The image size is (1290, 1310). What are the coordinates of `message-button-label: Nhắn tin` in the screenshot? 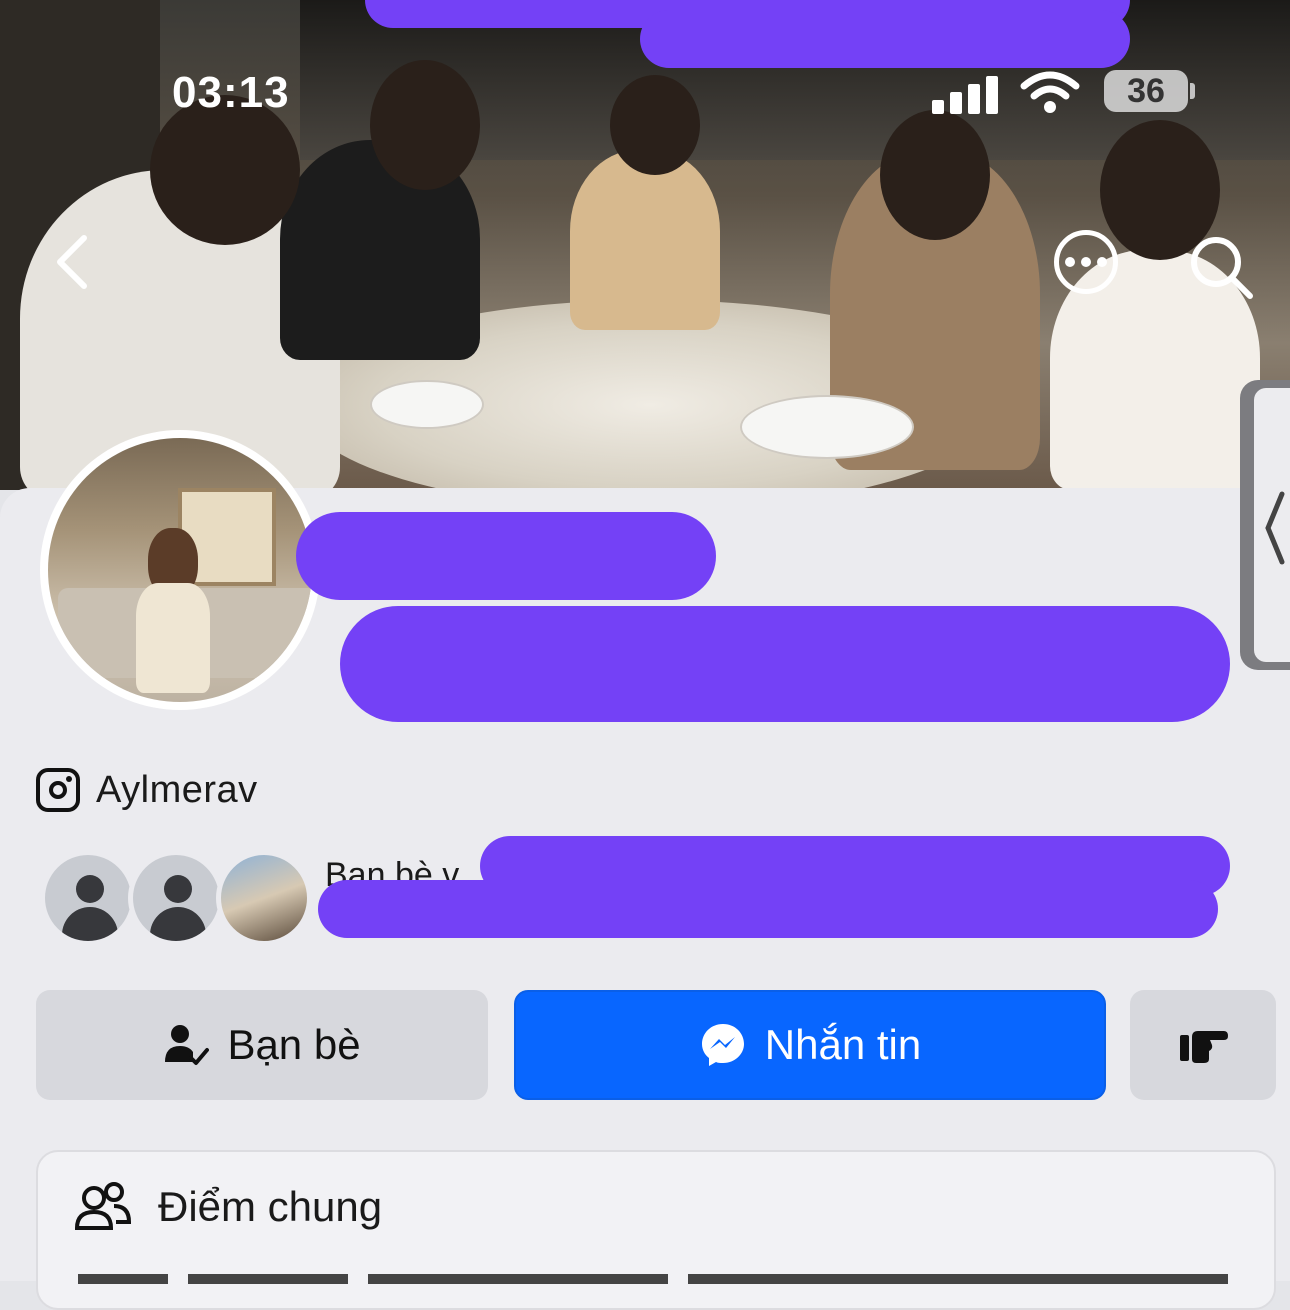 It's located at (843, 1044).